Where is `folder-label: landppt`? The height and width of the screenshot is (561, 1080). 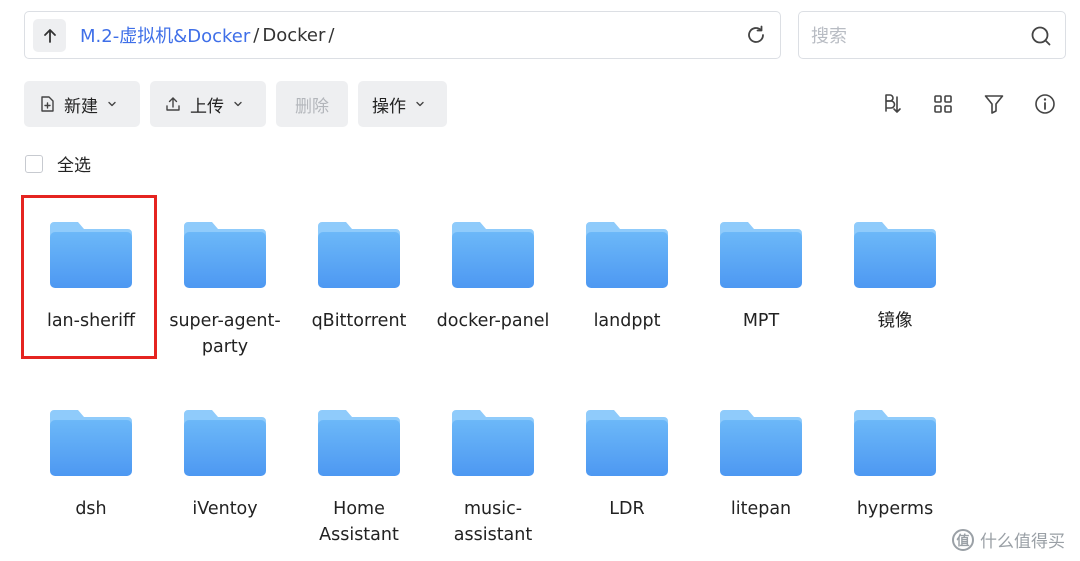
folder-label: landppt is located at coordinates (627, 321).